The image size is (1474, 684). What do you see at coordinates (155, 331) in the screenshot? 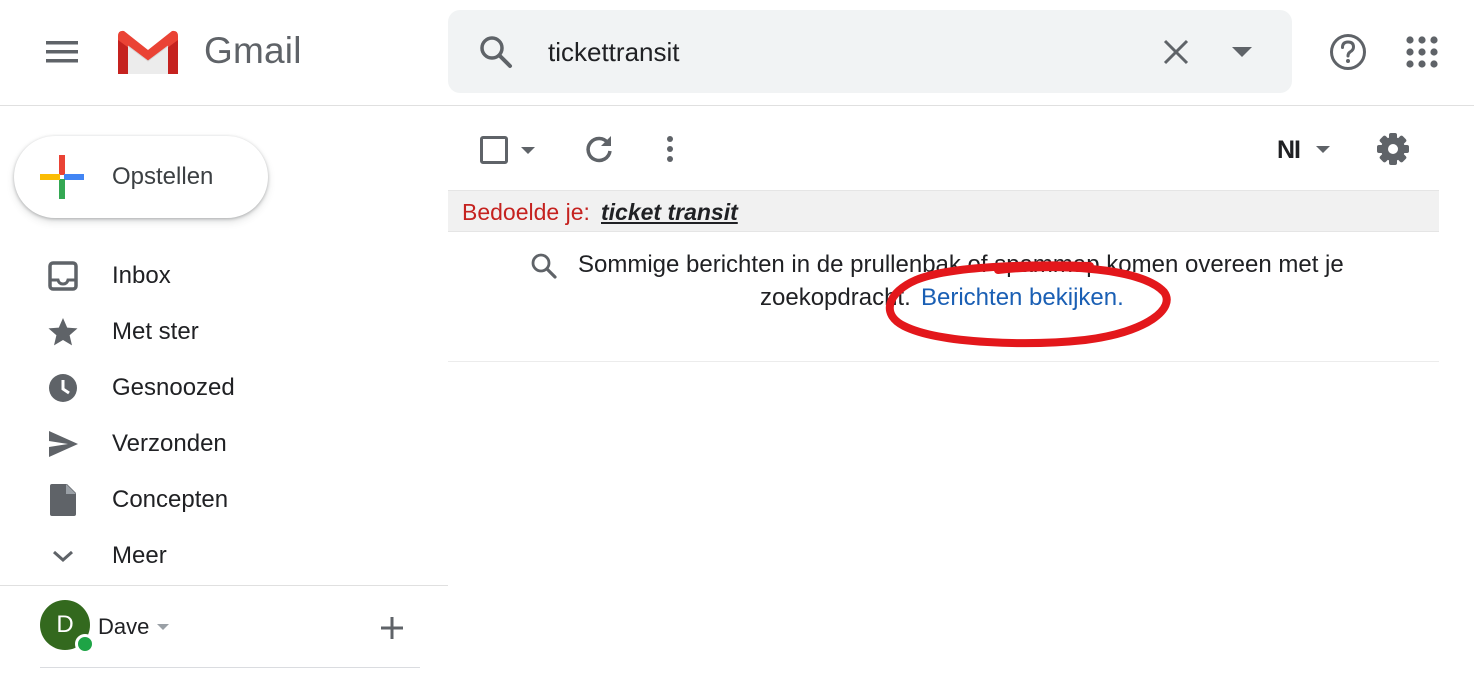
I see `sidebar-item-label: Met ster` at bounding box center [155, 331].